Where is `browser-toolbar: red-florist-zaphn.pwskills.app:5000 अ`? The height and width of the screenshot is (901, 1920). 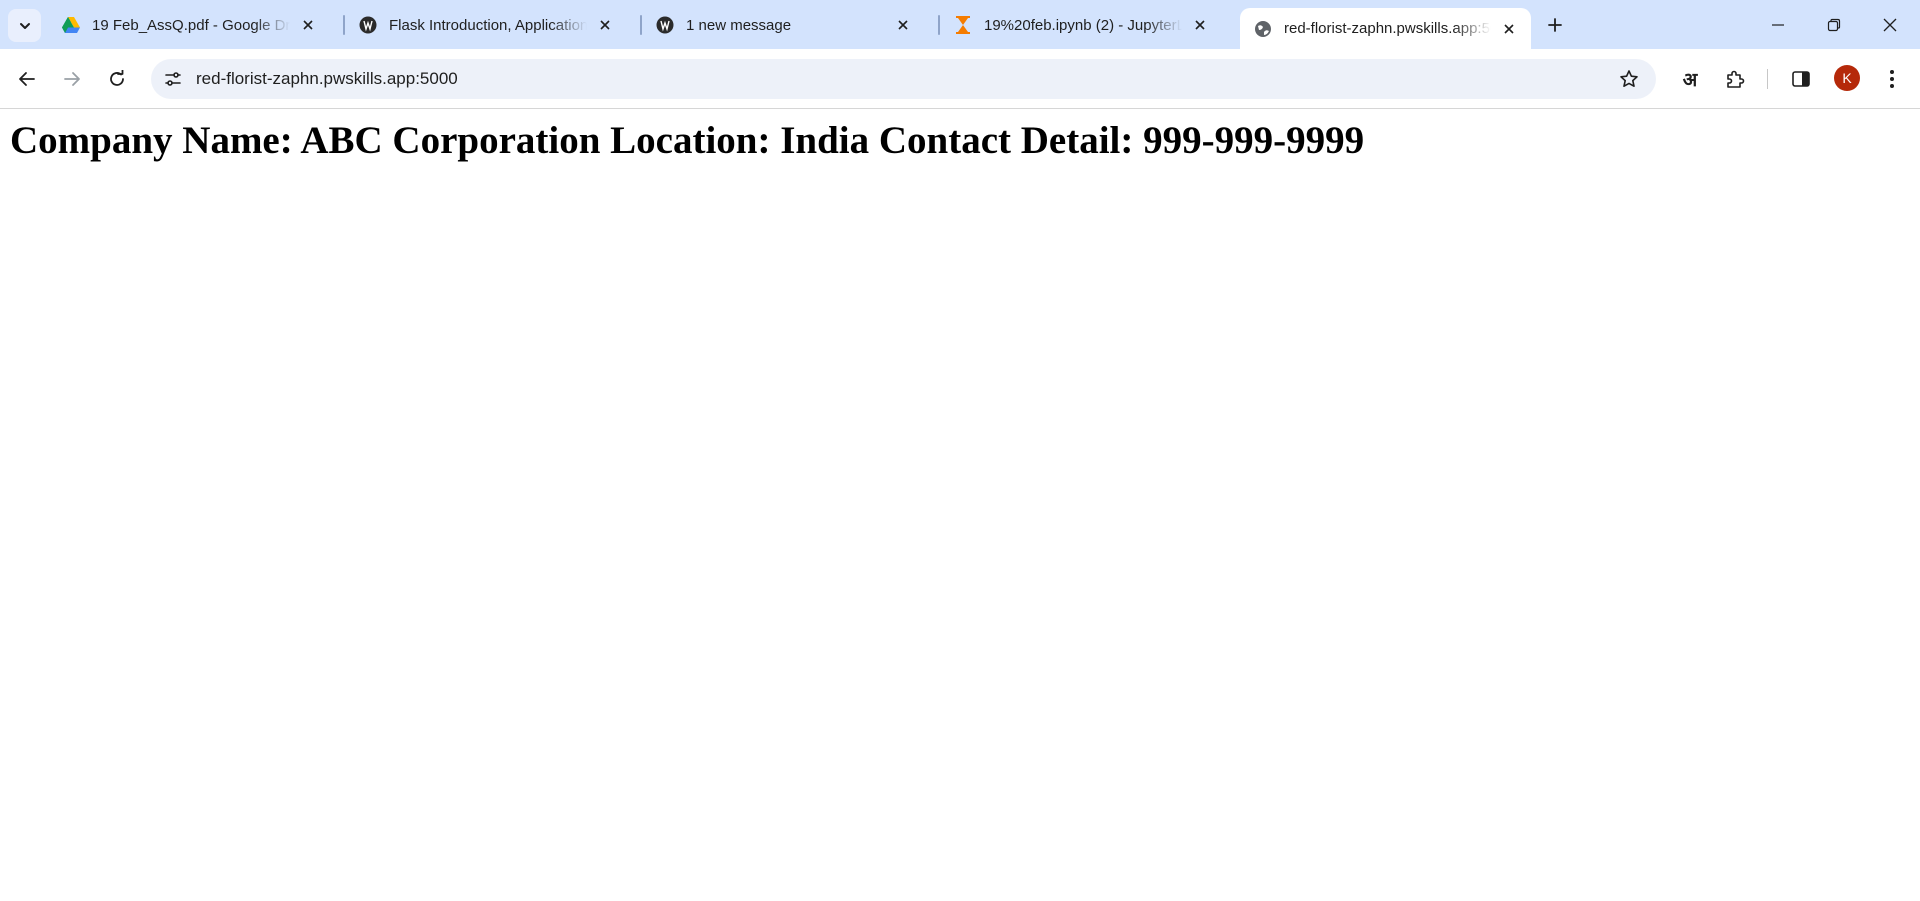
browser-toolbar: red-florist-zaphn.pwskills.app:5000 अ is located at coordinates (960, 79).